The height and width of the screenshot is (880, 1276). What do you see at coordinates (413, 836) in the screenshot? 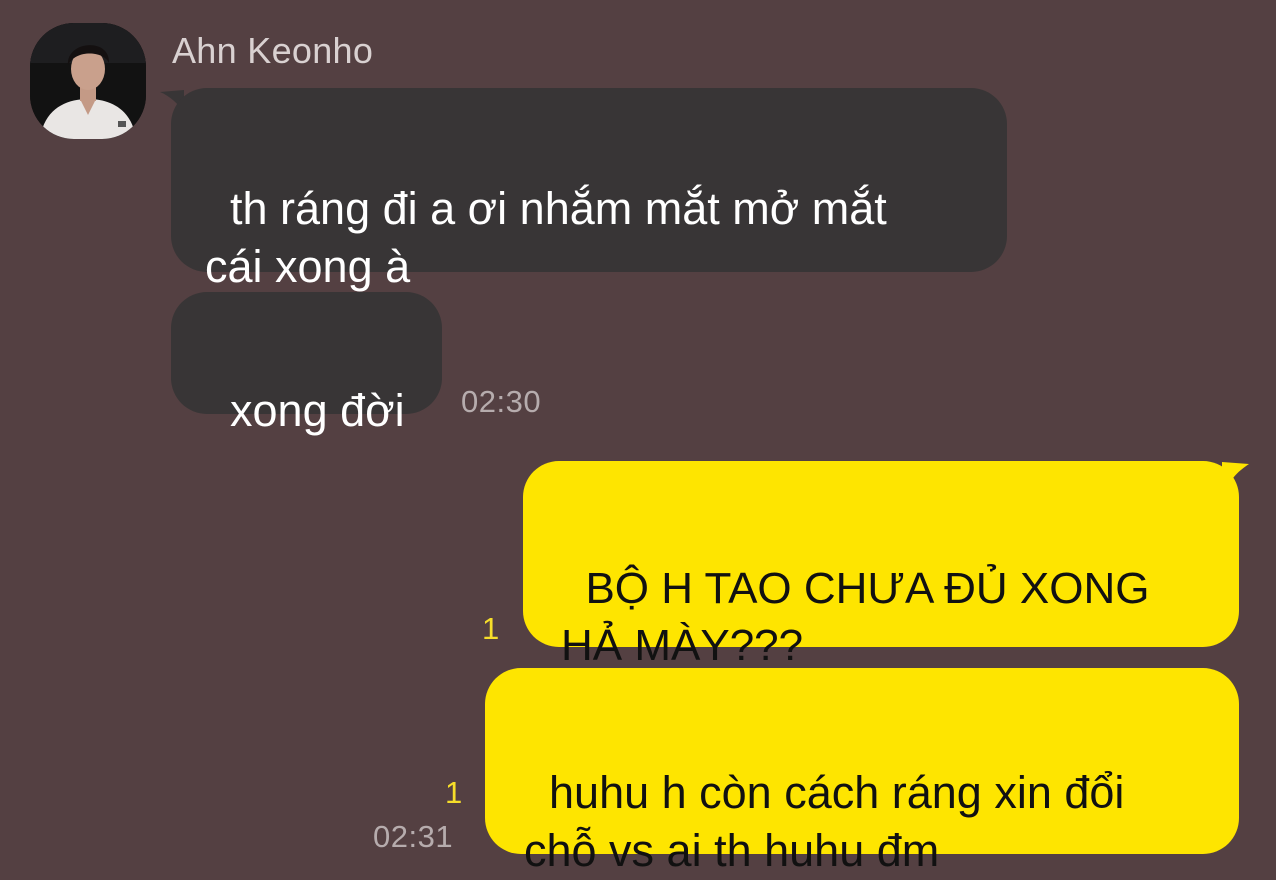
I see `message-timestamp: 02:31` at bounding box center [413, 836].